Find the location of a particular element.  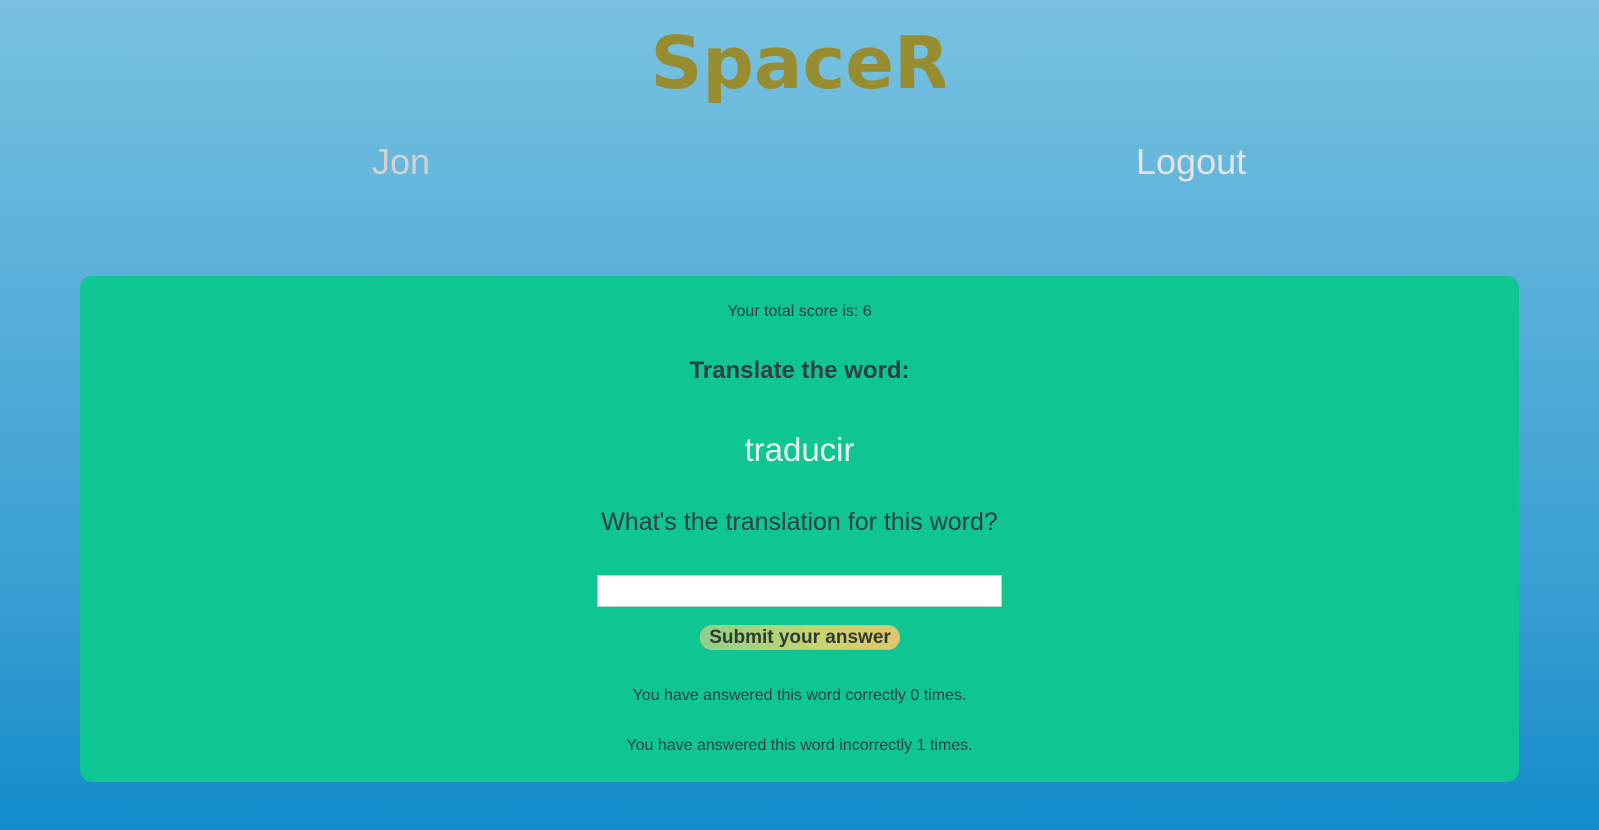

answer-input is located at coordinates (799, 591).